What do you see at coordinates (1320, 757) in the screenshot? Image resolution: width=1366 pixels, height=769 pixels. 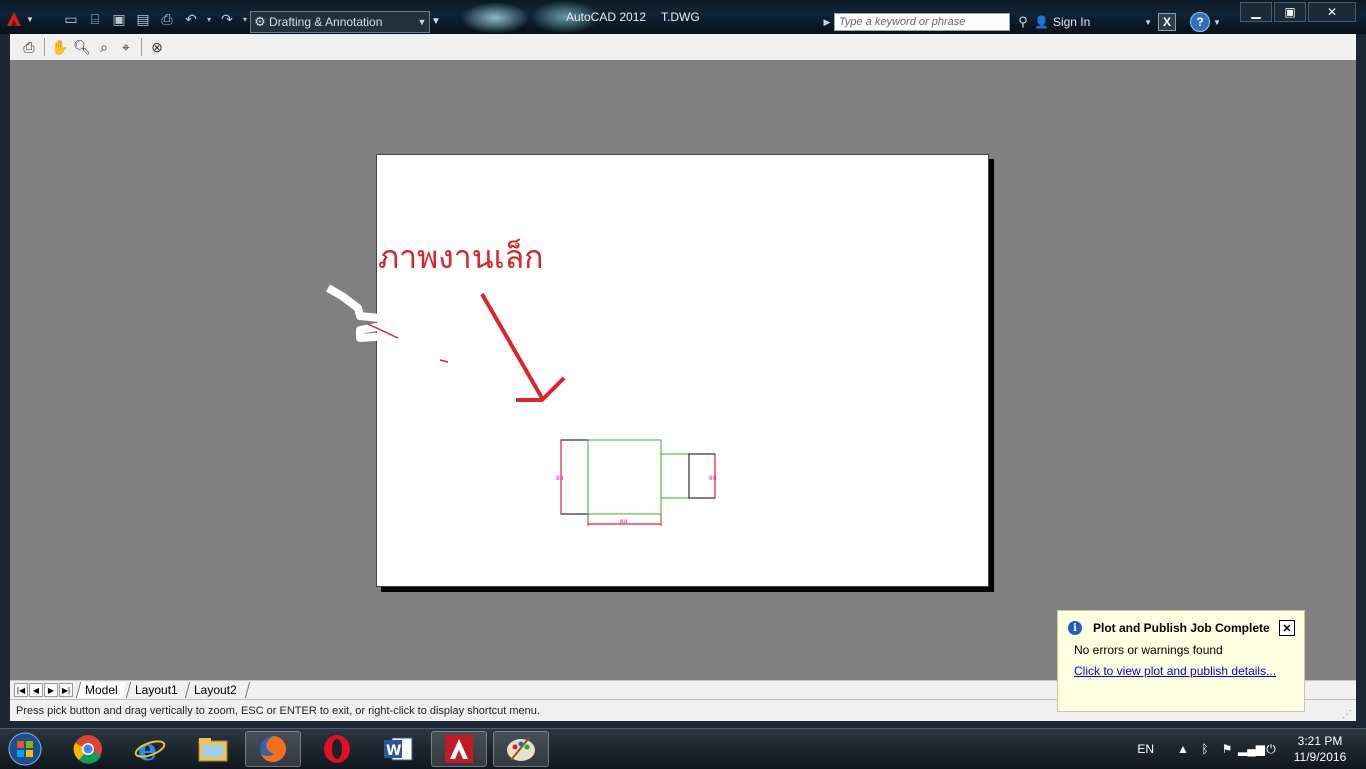 I see `clock-date: 11/9/2016` at bounding box center [1320, 757].